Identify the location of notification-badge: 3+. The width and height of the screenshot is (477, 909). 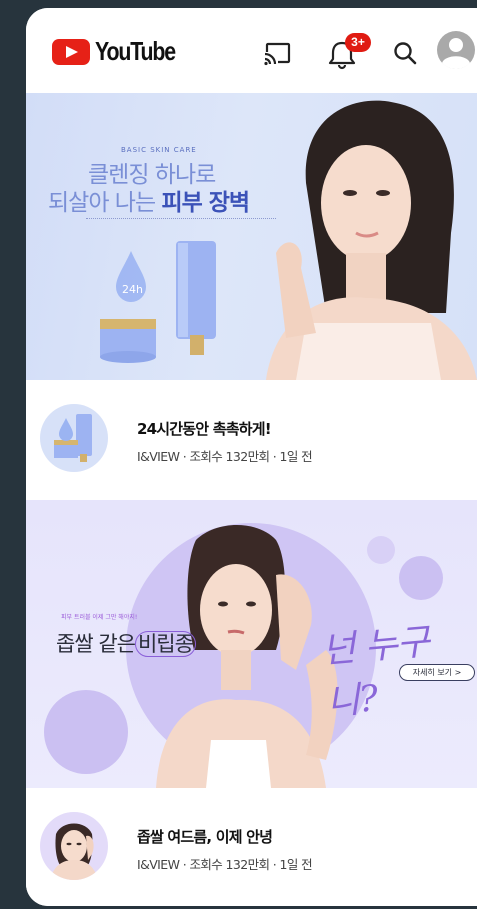
(358, 42).